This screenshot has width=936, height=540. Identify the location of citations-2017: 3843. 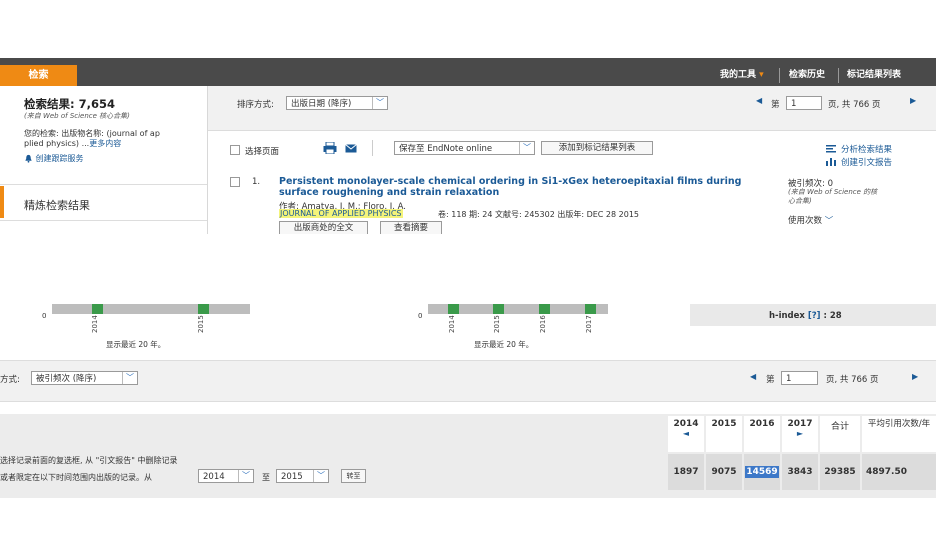
(800, 472).